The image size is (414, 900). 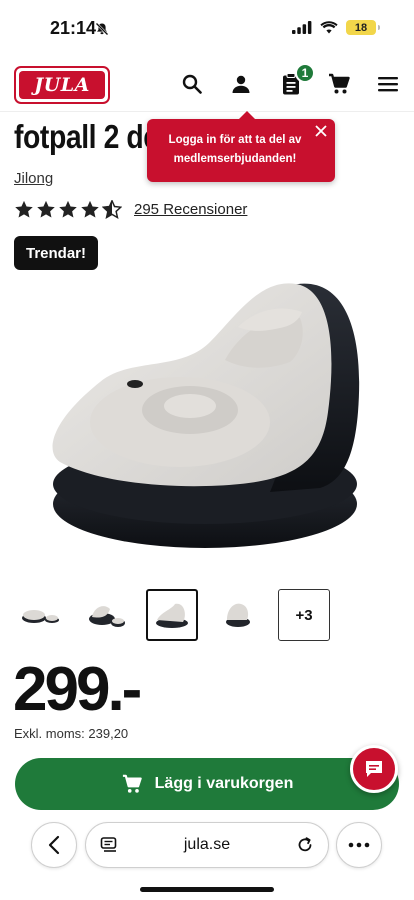 What do you see at coordinates (207, 27) in the screenshot?
I see `status-bar: 21:14 18` at bounding box center [207, 27].